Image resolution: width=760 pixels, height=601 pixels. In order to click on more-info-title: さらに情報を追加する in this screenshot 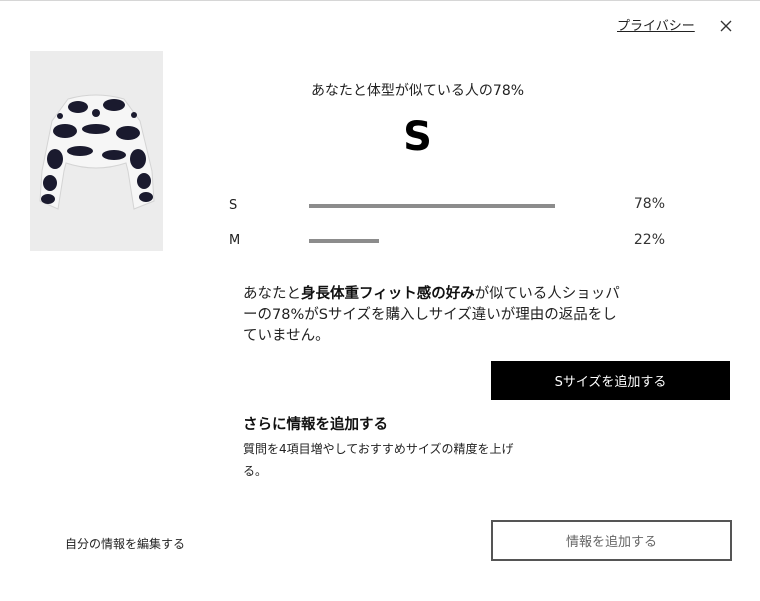, I will do `click(315, 425)`.